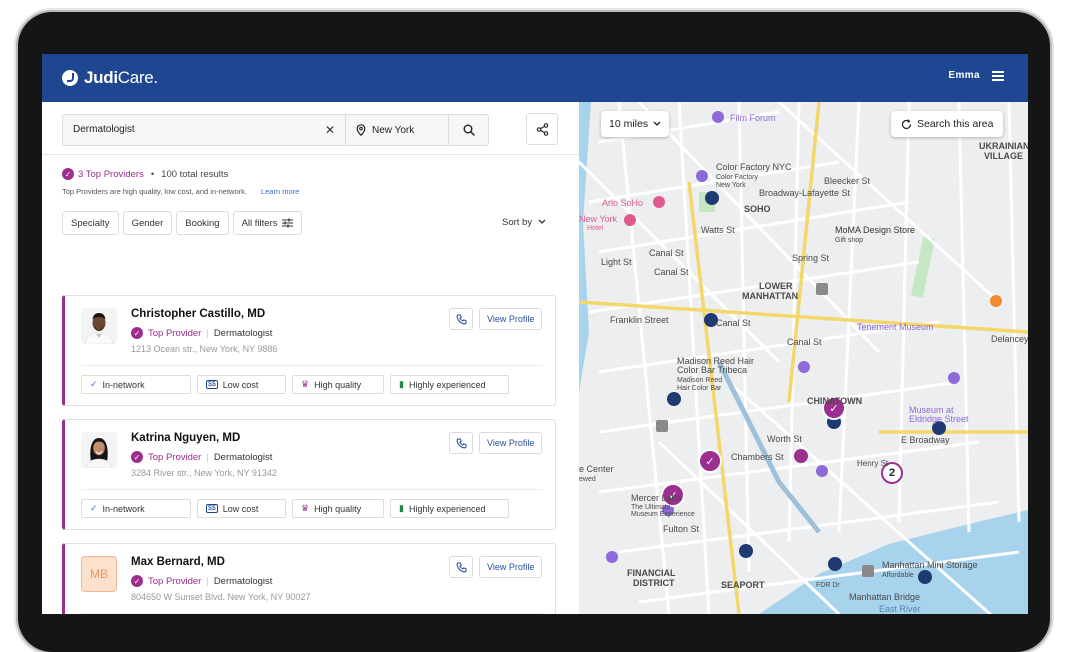 Image resolution: width=1068 pixels, height=652 pixels. I want to click on hudson-river, so click(585, 247).